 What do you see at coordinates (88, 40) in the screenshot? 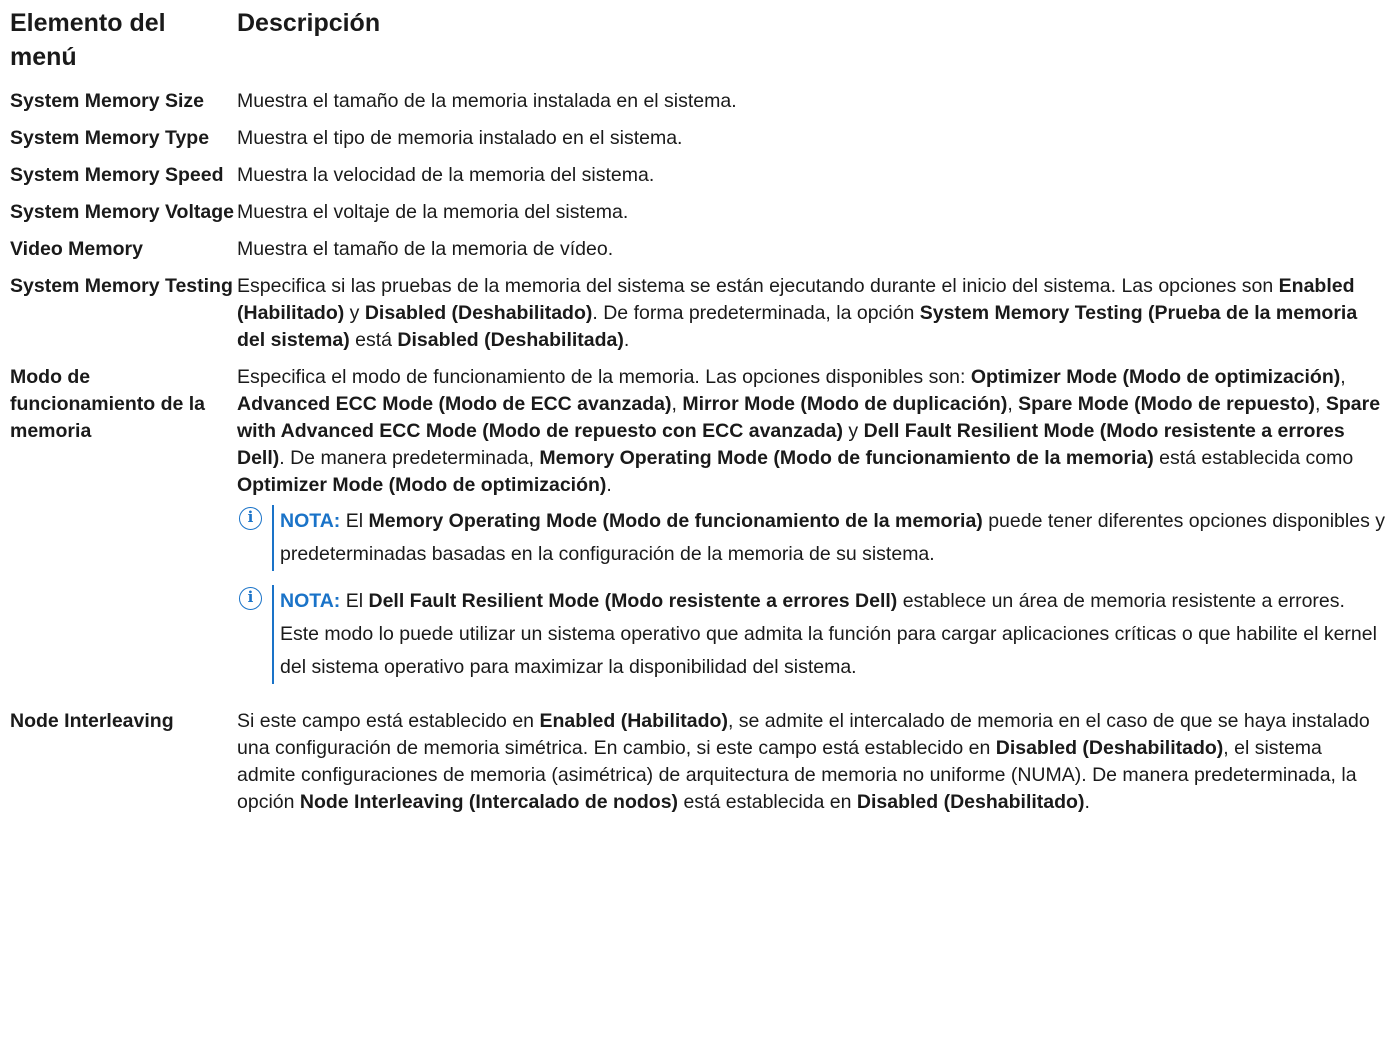
I see `header-menu-item: Elemento del menú` at bounding box center [88, 40].